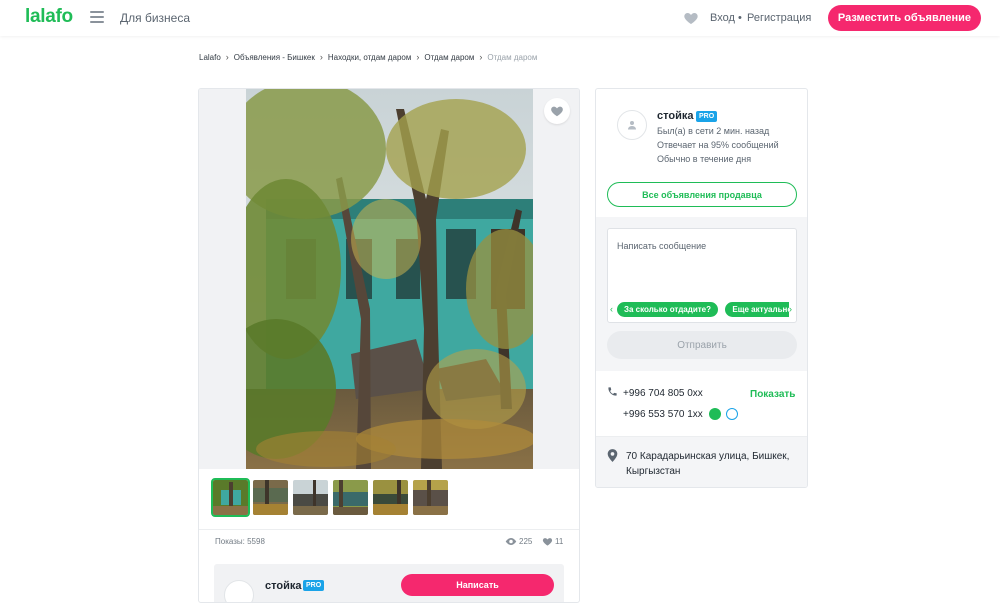 This screenshot has width=1000, height=603. I want to click on telegram-icon, so click(732, 414).